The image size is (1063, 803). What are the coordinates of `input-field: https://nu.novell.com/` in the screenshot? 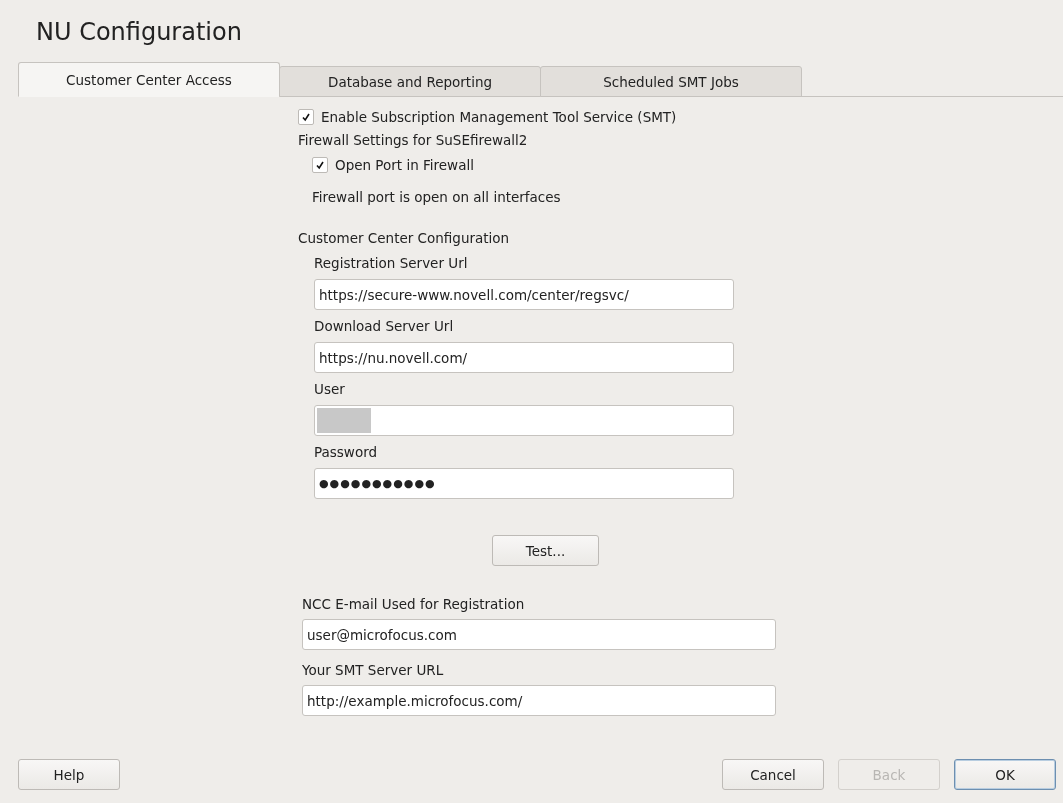 It's located at (524, 357).